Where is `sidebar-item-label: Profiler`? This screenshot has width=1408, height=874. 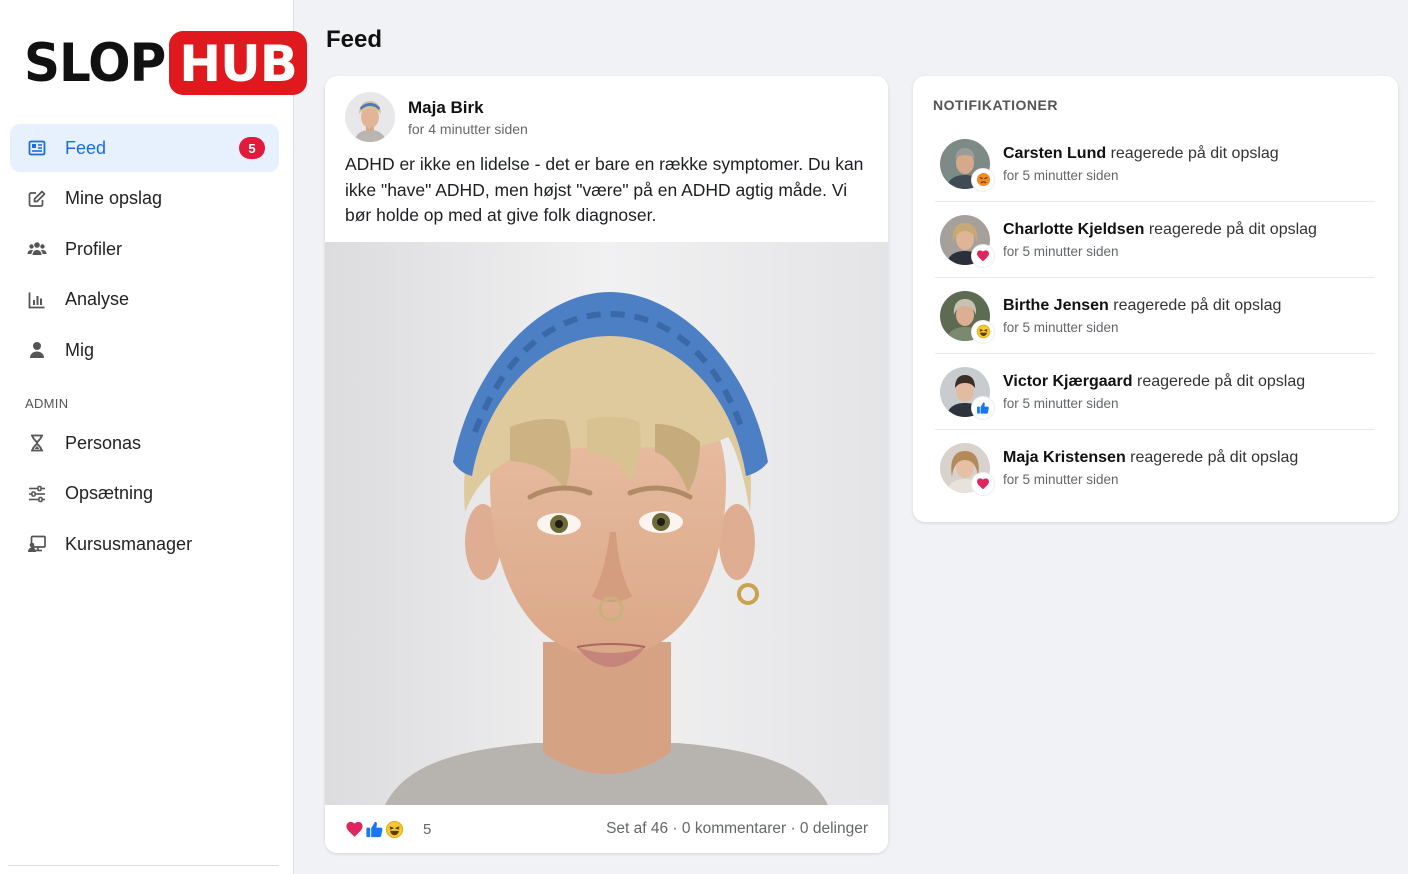 sidebar-item-label: Profiler is located at coordinates (94, 248).